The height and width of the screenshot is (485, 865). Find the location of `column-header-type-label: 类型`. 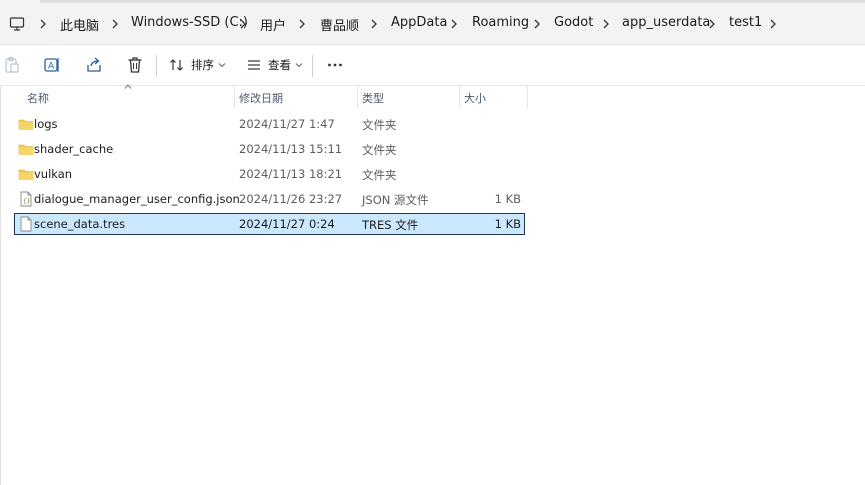

column-header-type-label: 类型 is located at coordinates (373, 98).